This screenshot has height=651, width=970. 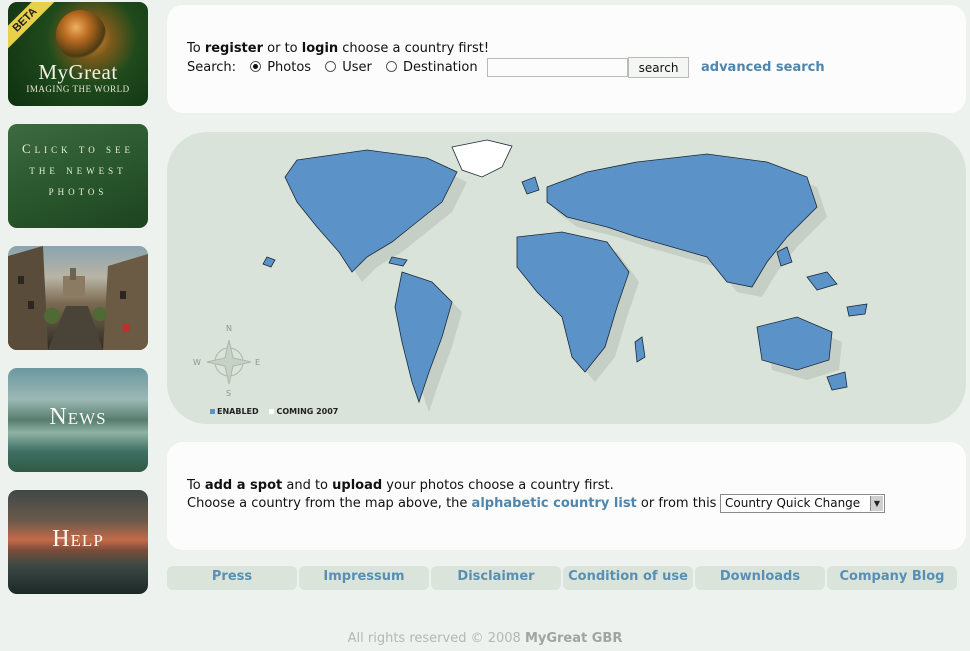 I want to click on add-spot-text: add a spot, so click(x=243, y=485).